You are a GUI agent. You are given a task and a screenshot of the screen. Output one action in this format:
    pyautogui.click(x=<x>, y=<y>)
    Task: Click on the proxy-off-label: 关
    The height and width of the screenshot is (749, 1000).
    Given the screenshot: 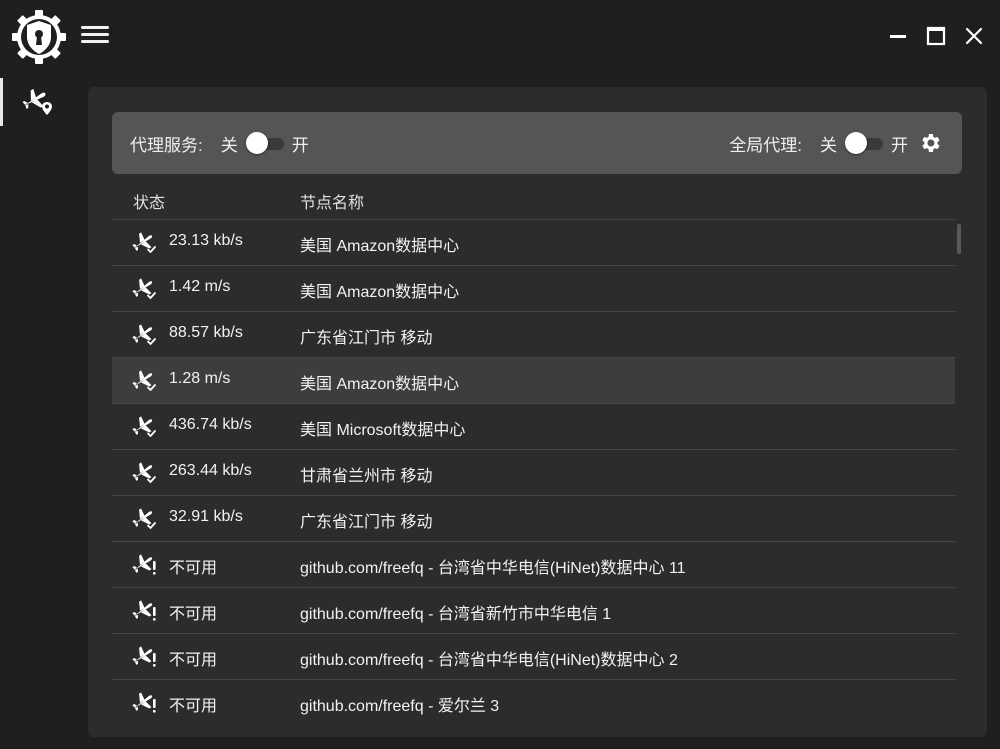 What is the action you would take?
    pyautogui.click(x=229, y=145)
    